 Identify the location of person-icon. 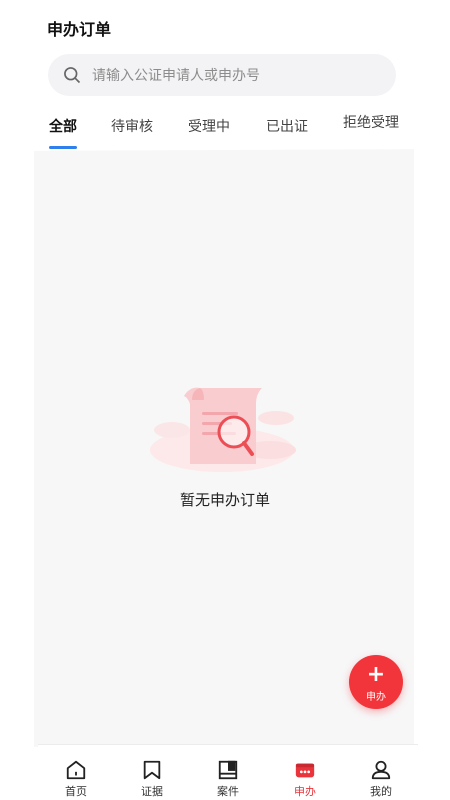
(381, 770).